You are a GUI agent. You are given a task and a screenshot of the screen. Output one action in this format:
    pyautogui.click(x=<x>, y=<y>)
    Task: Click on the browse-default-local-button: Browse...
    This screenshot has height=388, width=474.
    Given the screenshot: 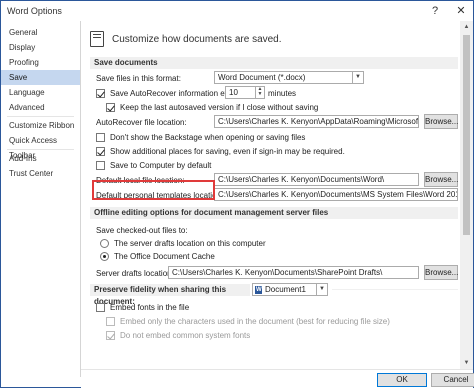 What is the action you would take?
    pyautogui.click(x=441, y=179)
    